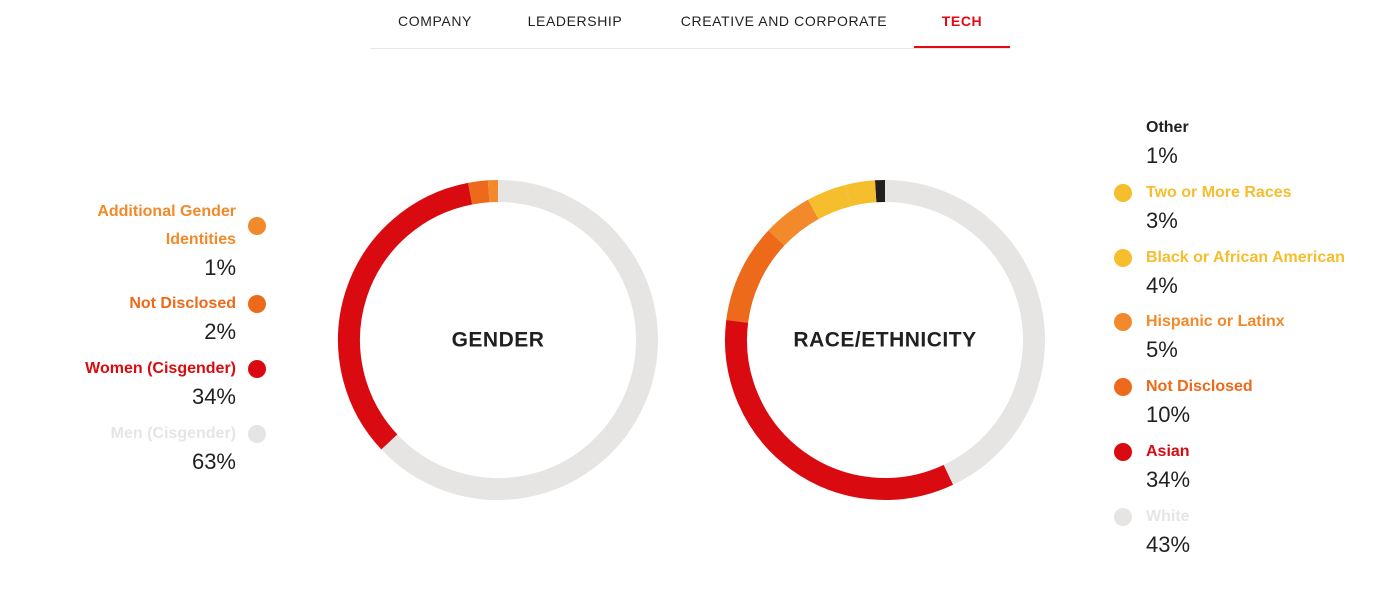 This screenshot has height=605, width=1400. I want to click on chart-title: GENDER, so click(498, 340).